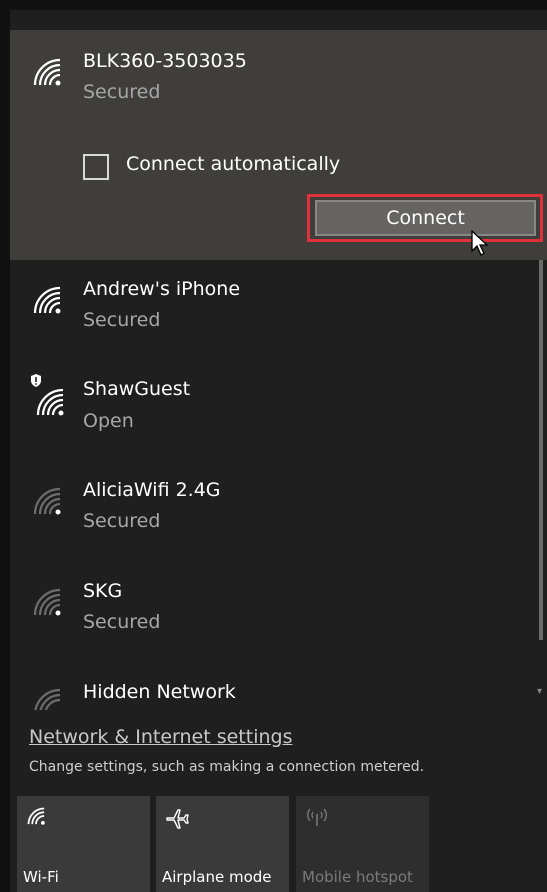 This screenshot has width=547, height=892. Describe the element at coordinates (47, 300) in the screenshot. I see `wifi-strong-icon` at that location.